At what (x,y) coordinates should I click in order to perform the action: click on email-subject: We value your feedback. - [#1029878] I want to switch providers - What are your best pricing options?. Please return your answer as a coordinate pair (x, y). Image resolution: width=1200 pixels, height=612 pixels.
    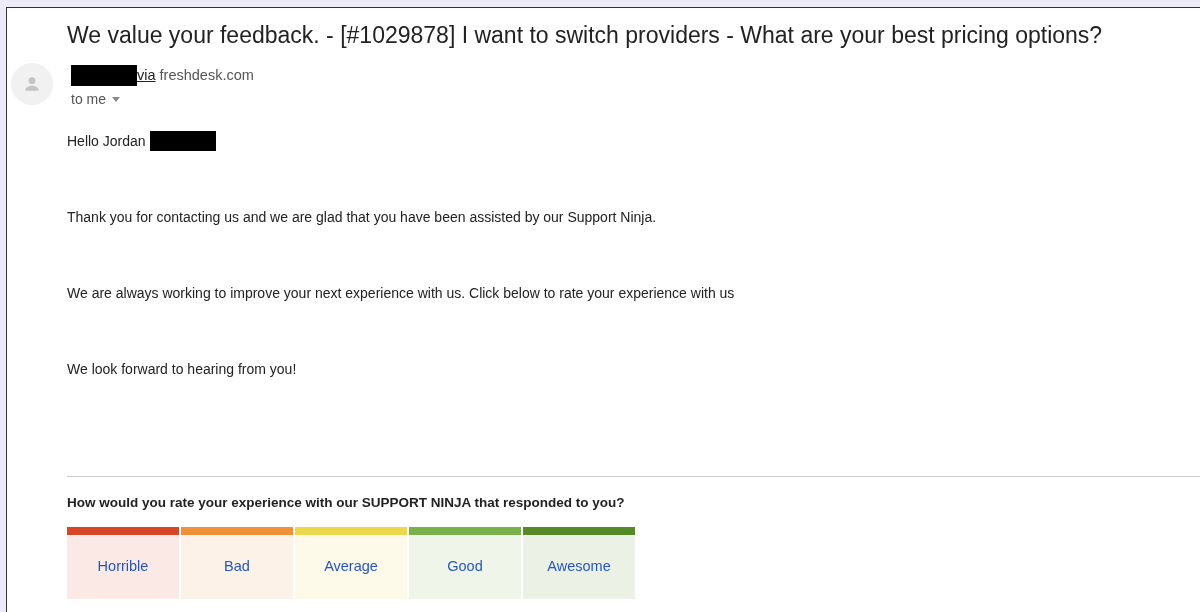
    Looking at the image, I should click on (585, 35).